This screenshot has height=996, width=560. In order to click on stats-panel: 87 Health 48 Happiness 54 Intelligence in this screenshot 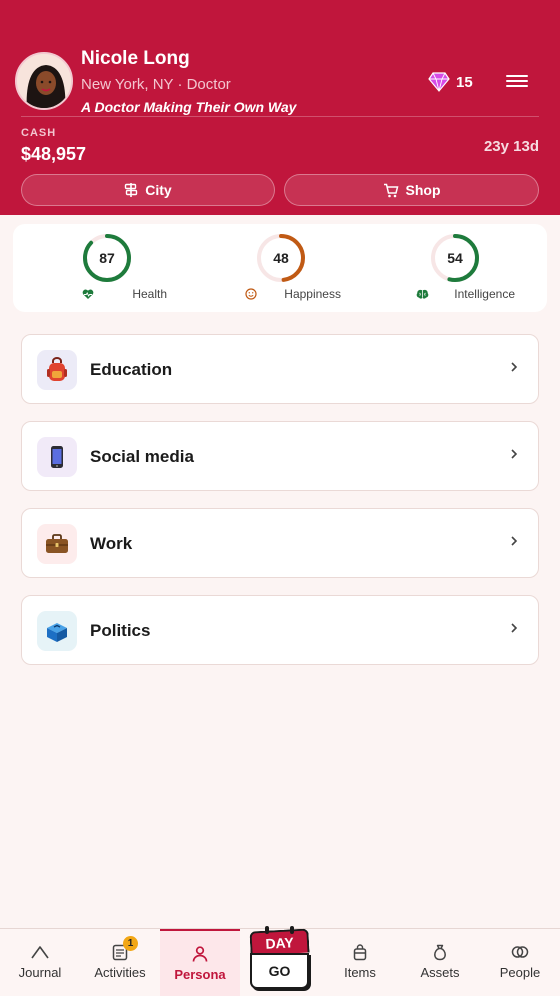, I will do `click(280, 268)`.